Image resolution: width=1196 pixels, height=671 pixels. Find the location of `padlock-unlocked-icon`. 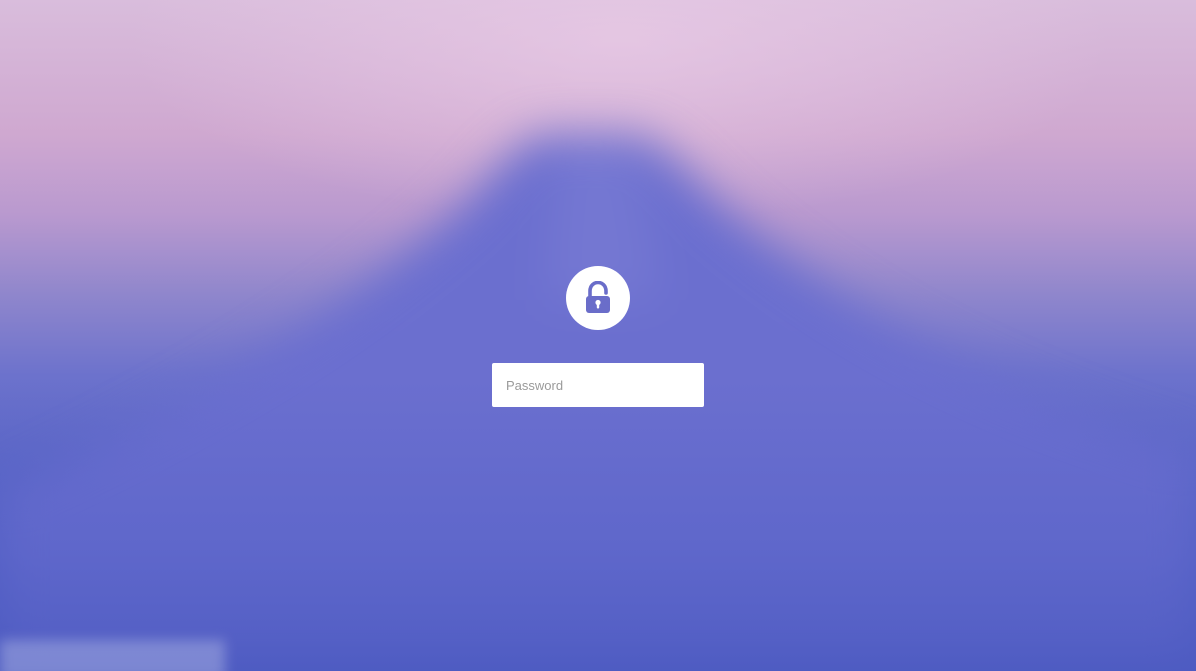

padlock-unlocked-icon is located at coordinates (598, 298).